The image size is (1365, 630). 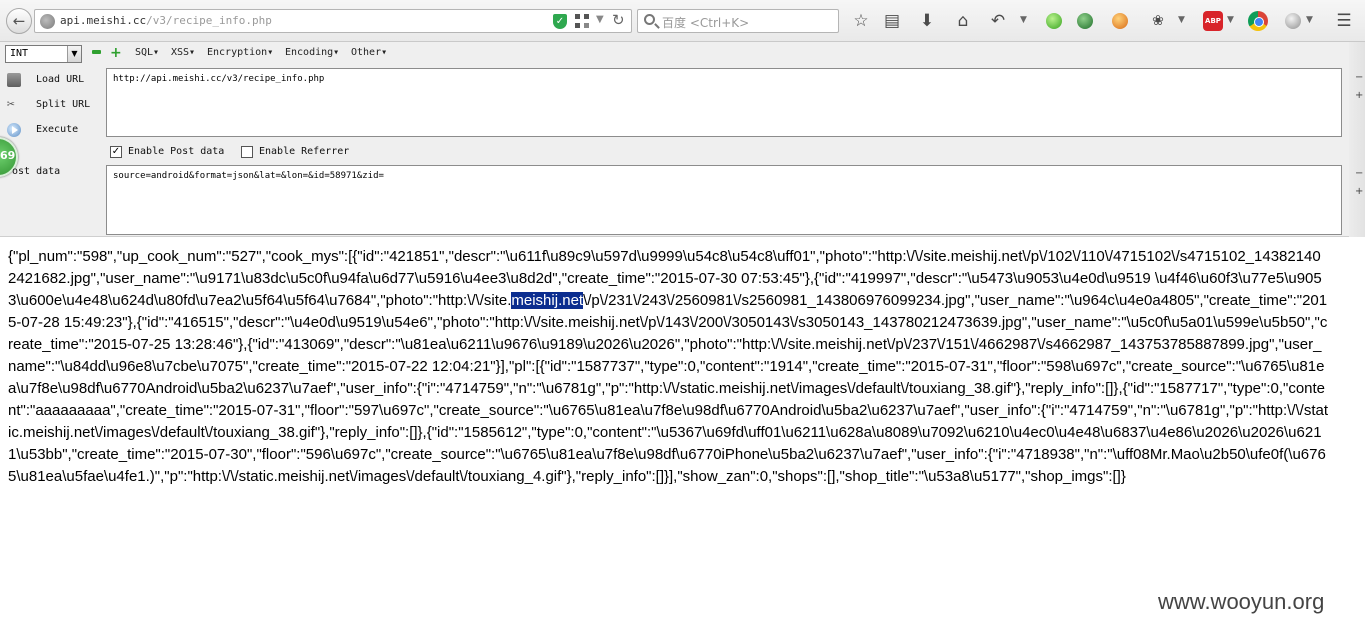 I want to click on bug-dropdown-icon: ▼, so click(x=1181, y=20).